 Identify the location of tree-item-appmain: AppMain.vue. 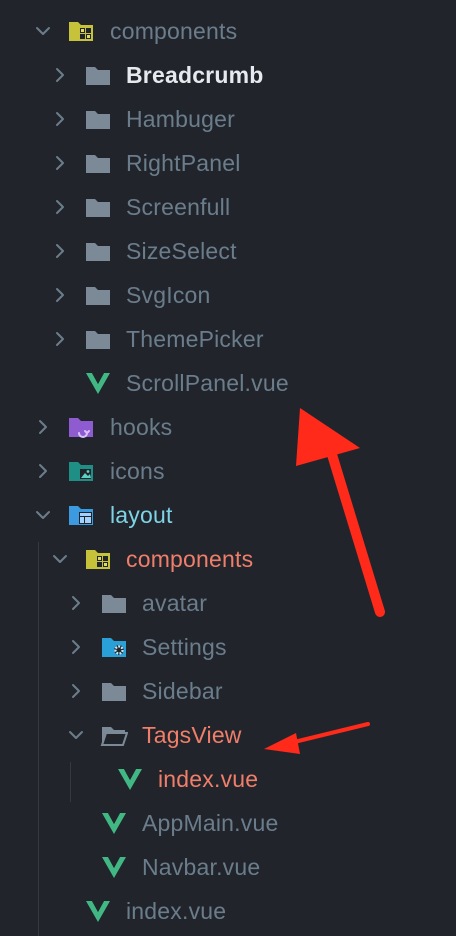
(228, 823).